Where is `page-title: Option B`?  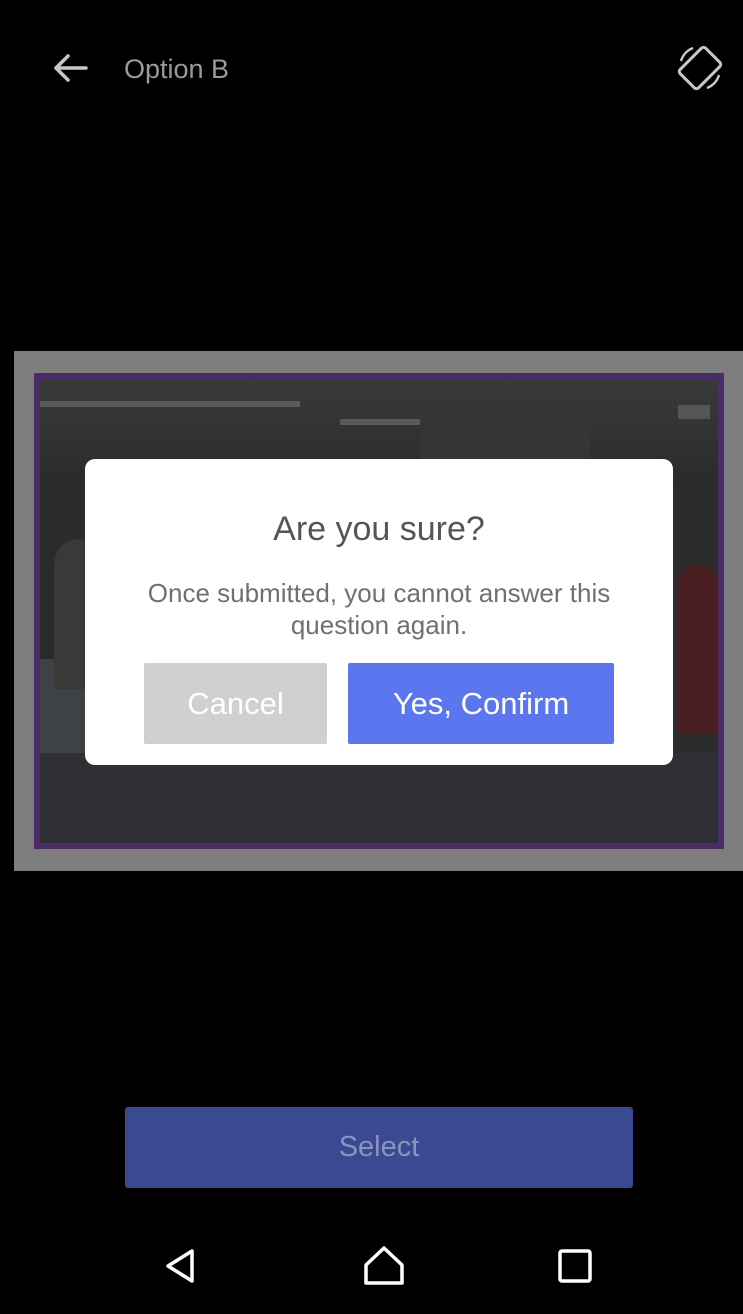 page-title: Option B is located at coordinates (177, 69).